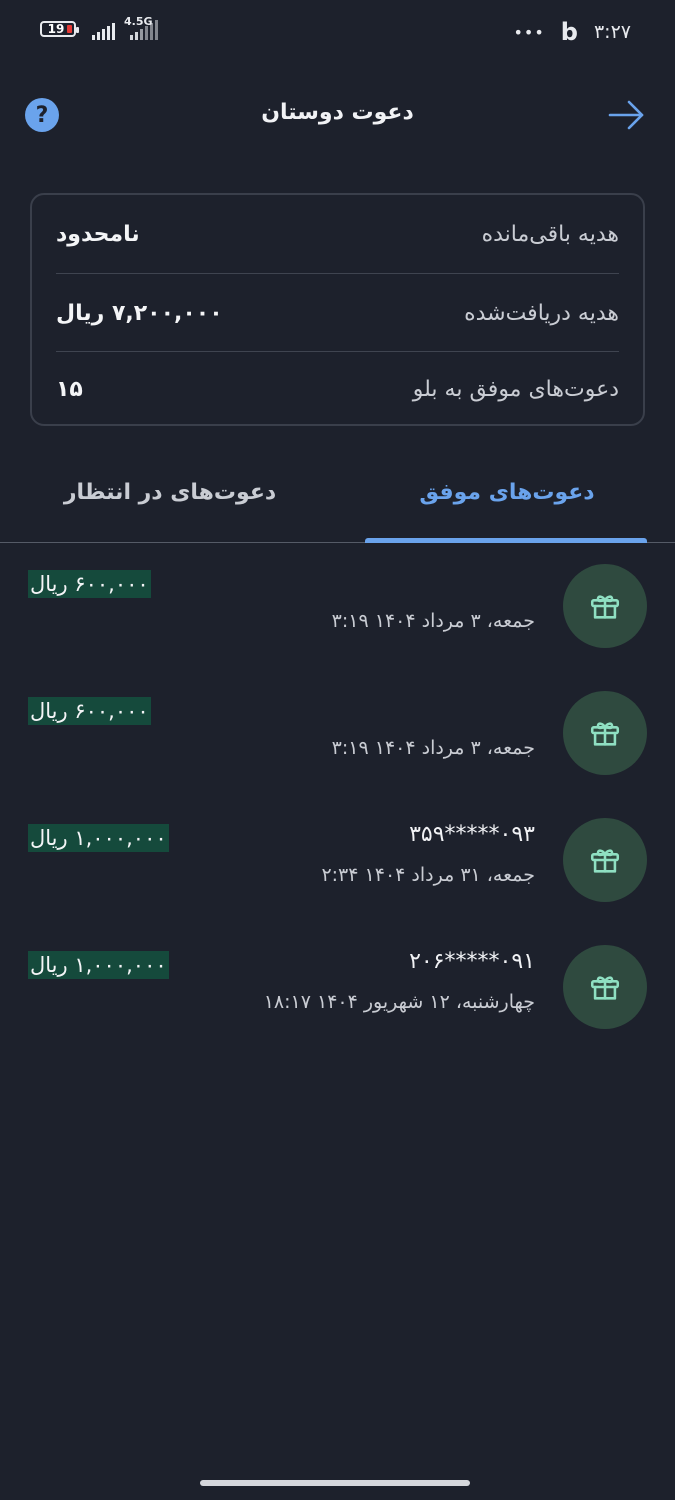 This screenshot has width=675, height=1500. I want to click on tab-pending-invites: دعوت‌های در انتظار, so click(170, 510).